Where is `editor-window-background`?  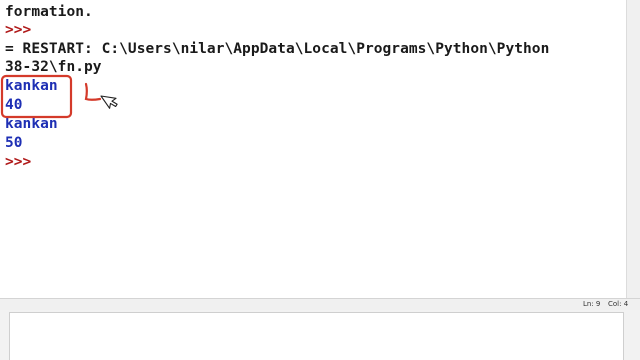 editor-window-background is located at coordinates (316, 336).